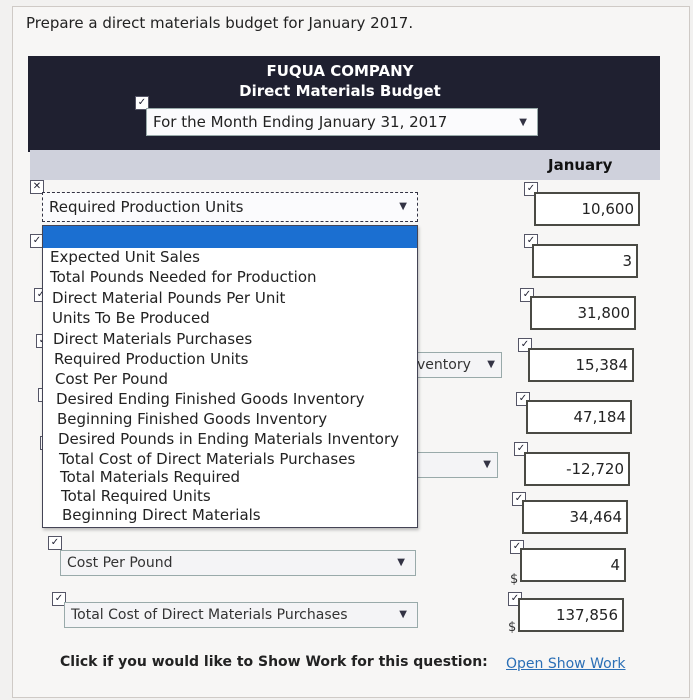 This screenshot has height=700, width=693. I want to click on value-input: 34,464, so click(575, 517).